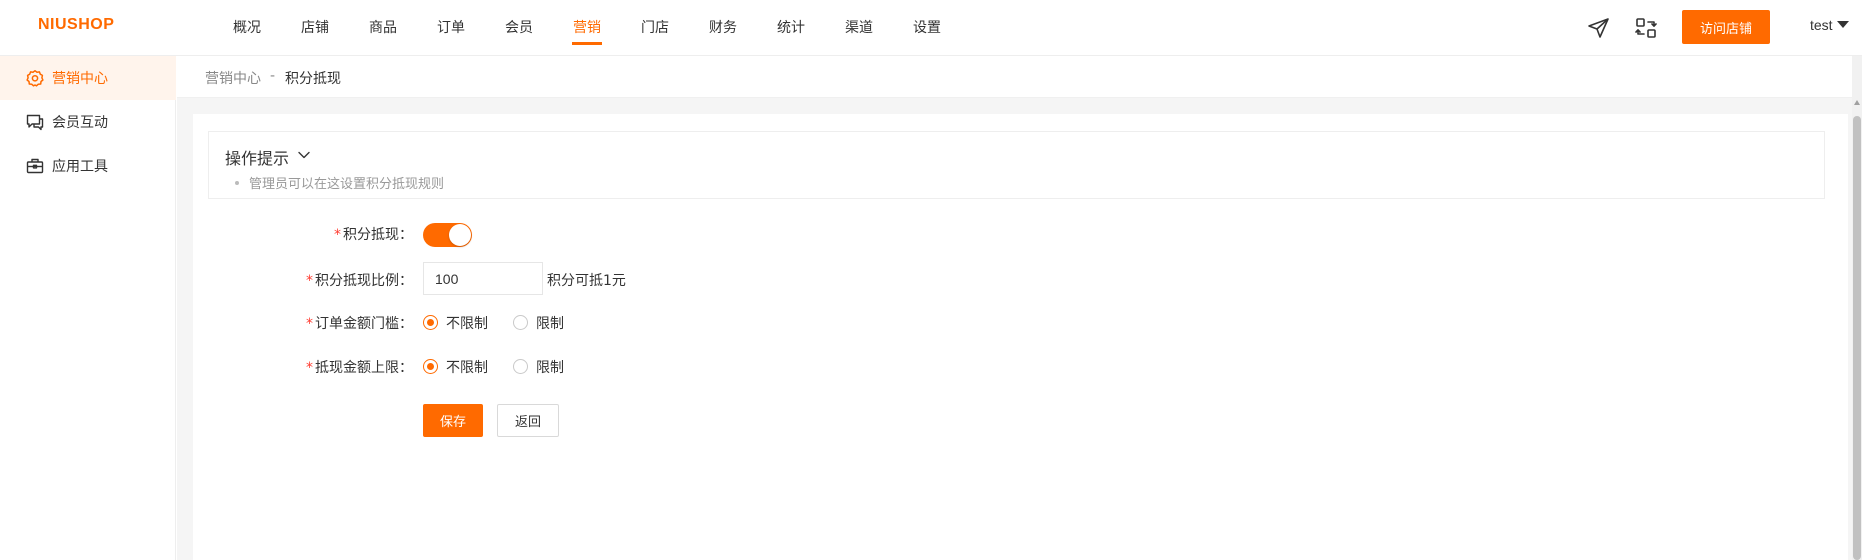  What do you see at coordinates (460, 235) in the screenshot?
I see `toggle-knob` at bounding box center [460, 235].